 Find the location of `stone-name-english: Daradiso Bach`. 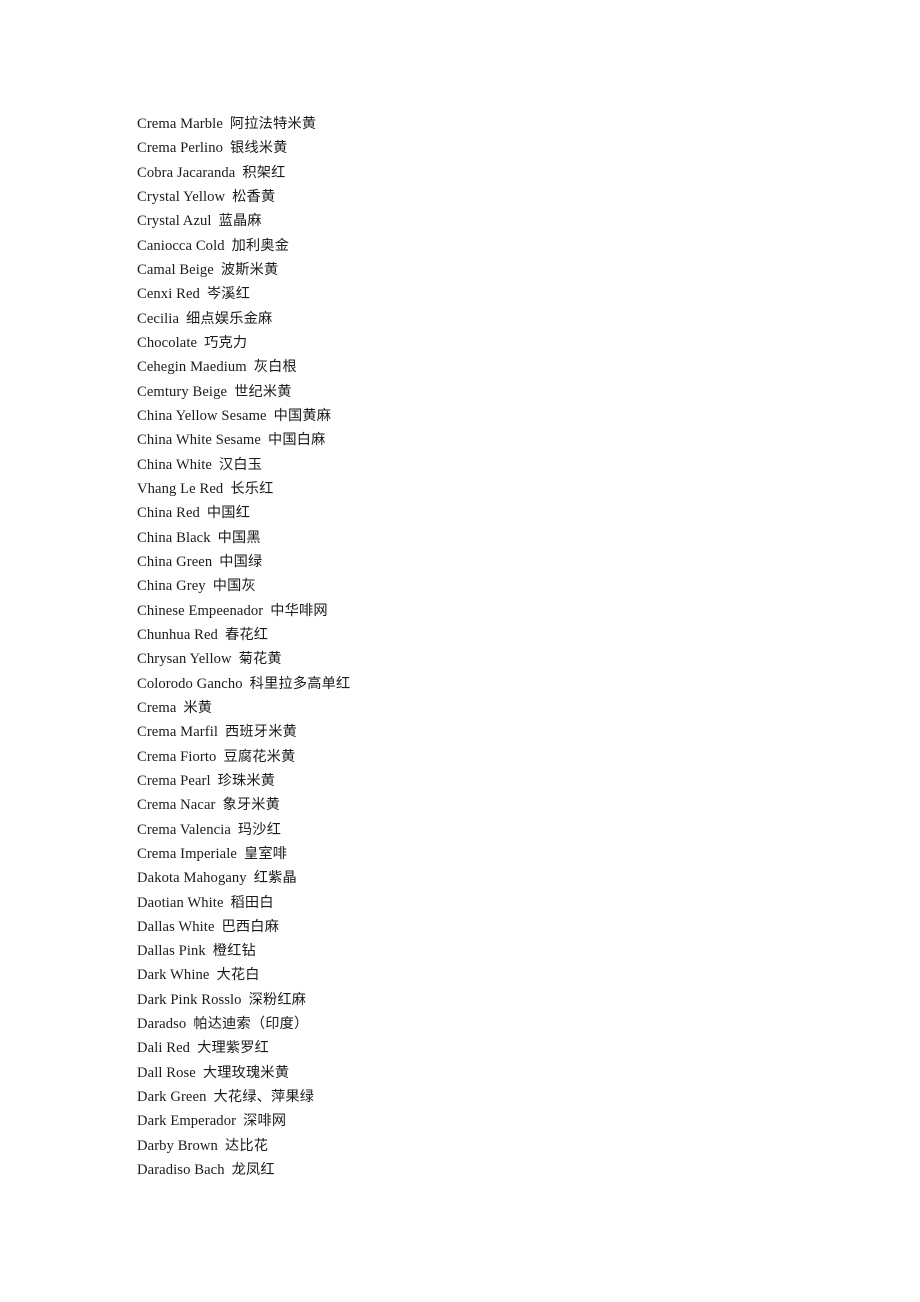

stone-name-english: Daradiso Bach is located at coordinates (181, 1170).